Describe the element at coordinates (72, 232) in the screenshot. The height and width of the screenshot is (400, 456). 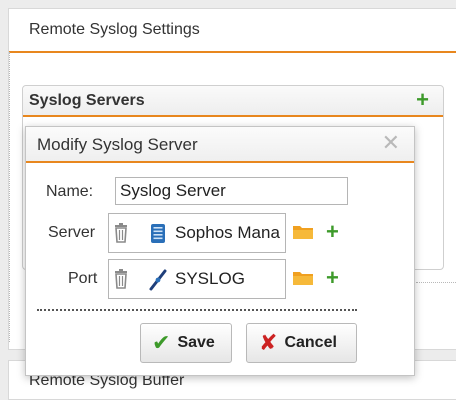
I see `server-label: Server` at that location.